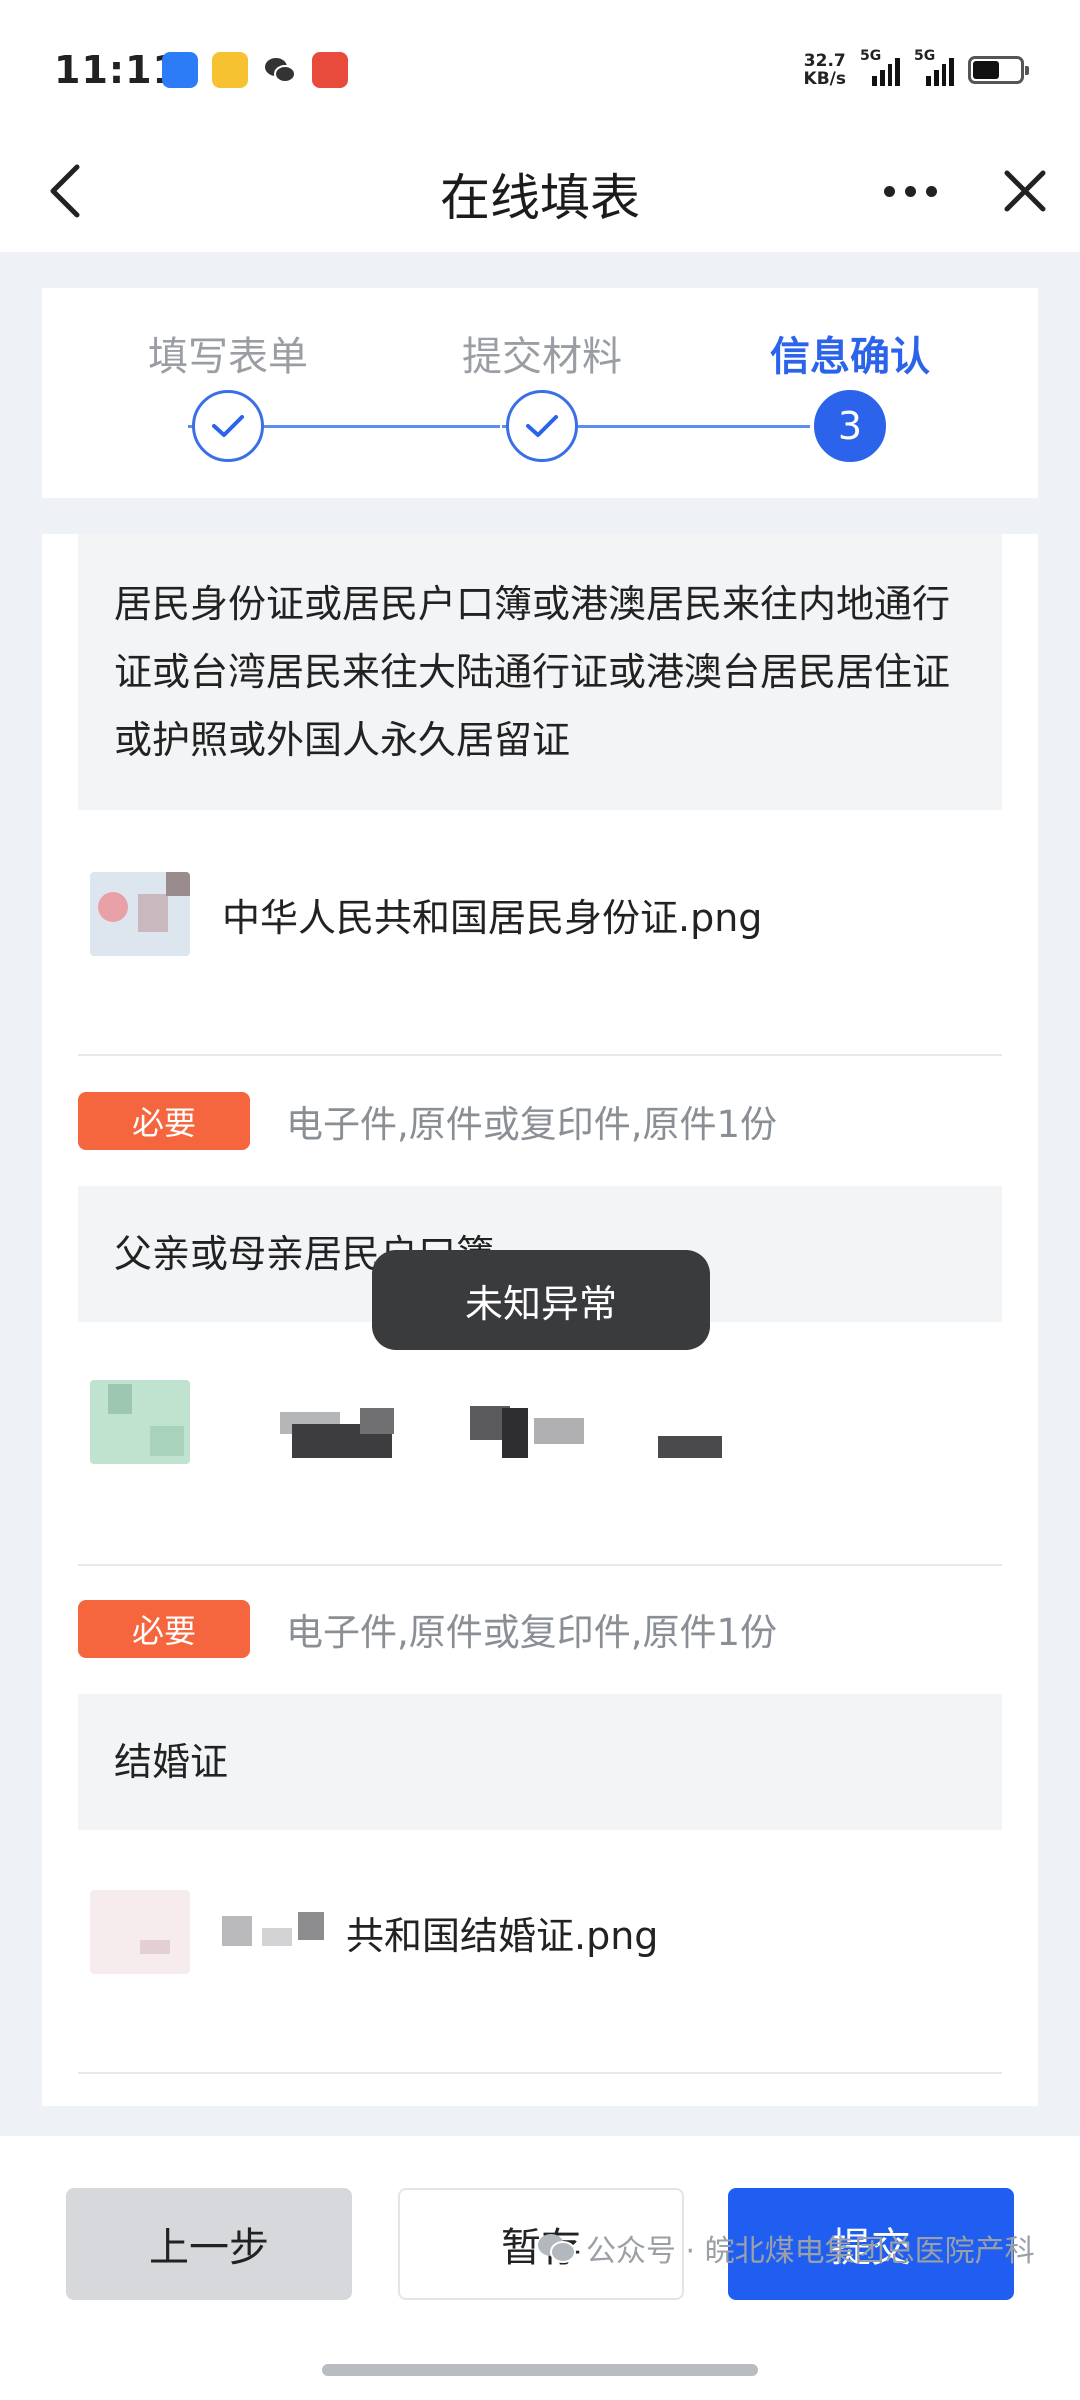 The height and width of the screenshot is (2400, 1080). I want to click on status-indicators: 32.7 KB/s 5G 5G, so click(916, 68).